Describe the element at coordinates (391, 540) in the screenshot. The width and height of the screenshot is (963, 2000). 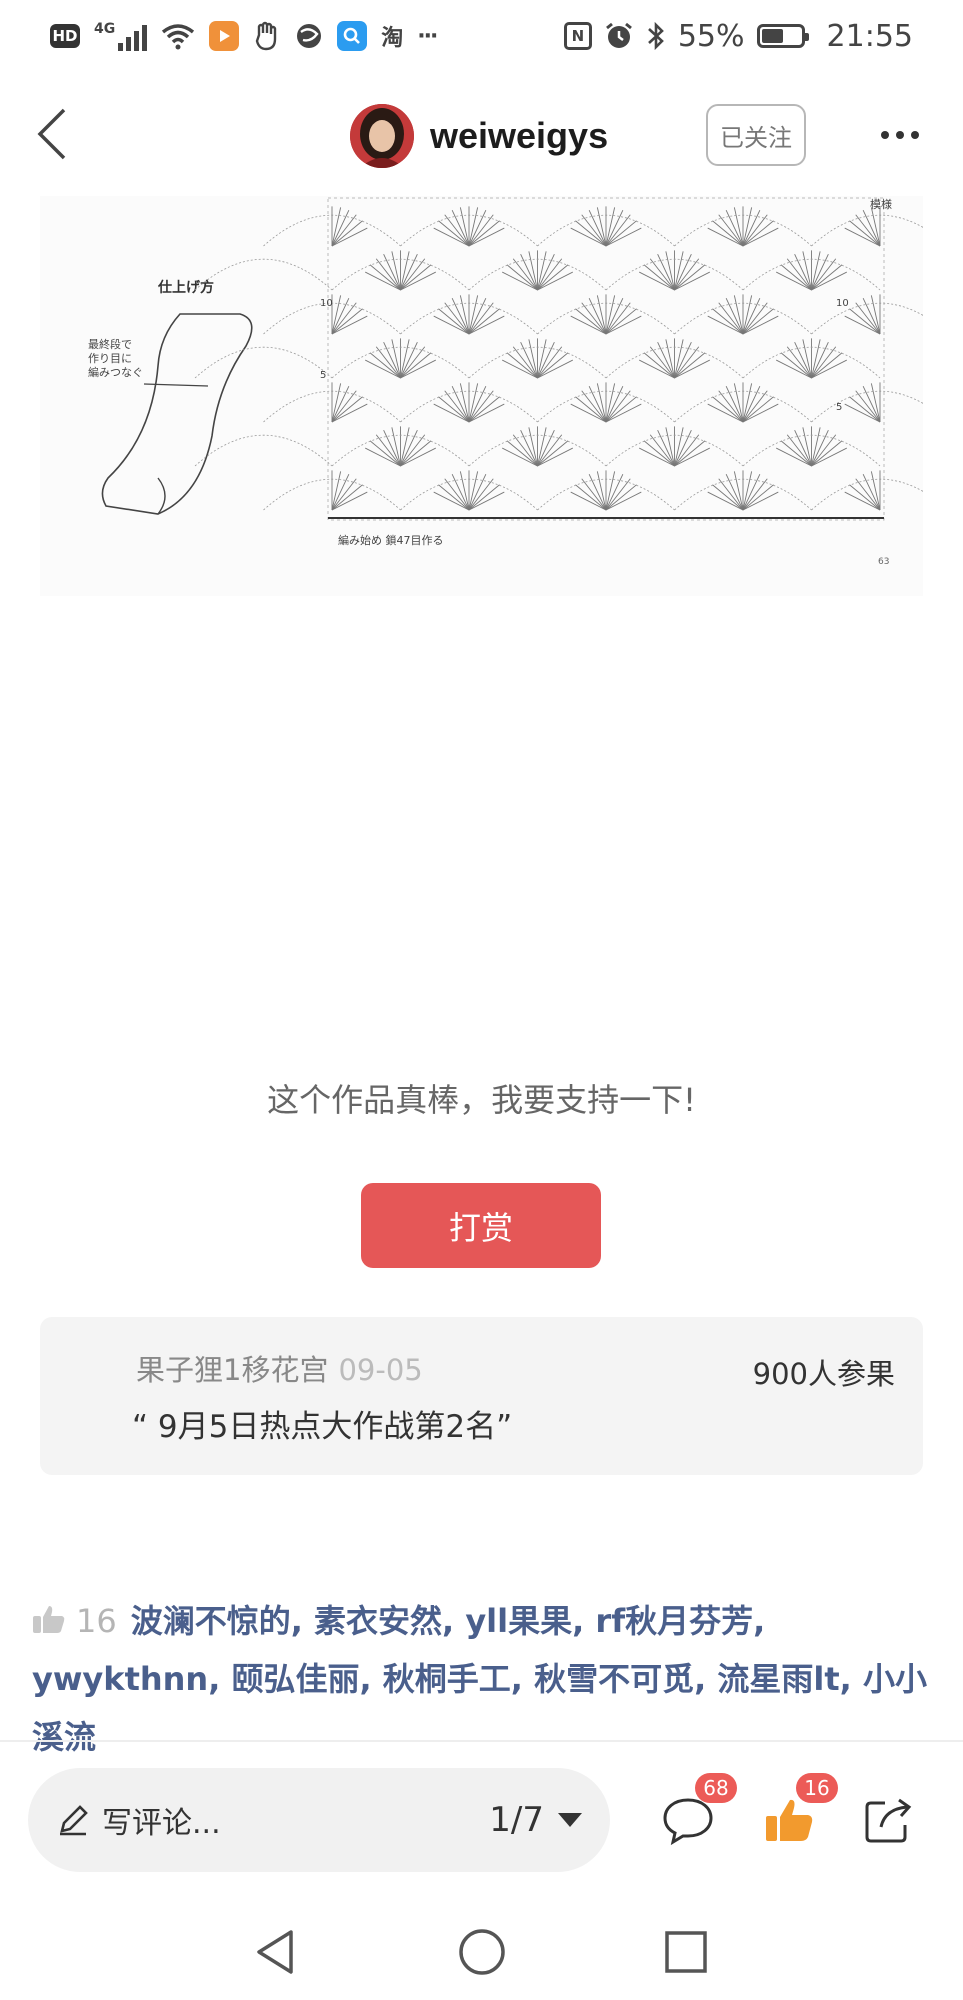
I see `svg-text: 編み始め 鎖47目作る` at that location.